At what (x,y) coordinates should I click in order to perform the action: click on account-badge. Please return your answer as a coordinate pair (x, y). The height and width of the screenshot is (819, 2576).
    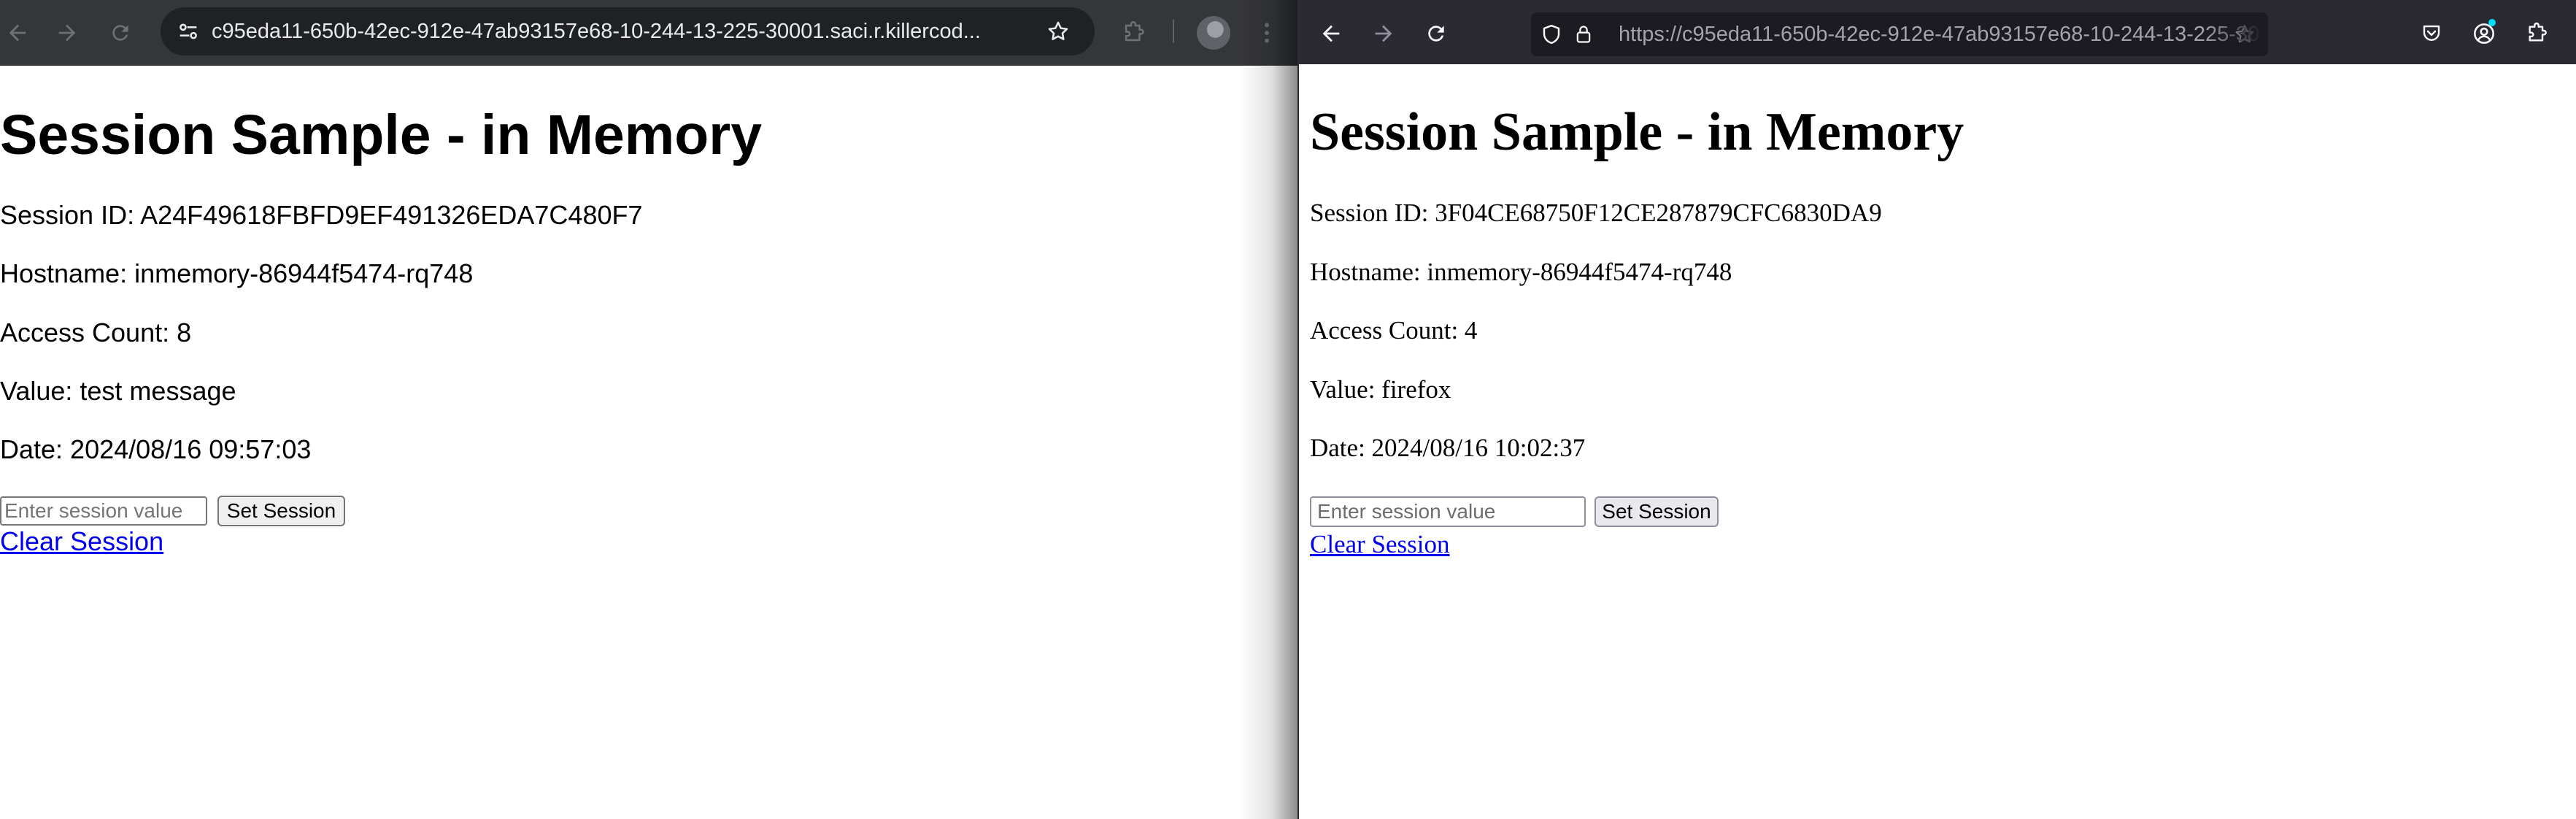
    Looking at the image, I should click on (2492, 22).